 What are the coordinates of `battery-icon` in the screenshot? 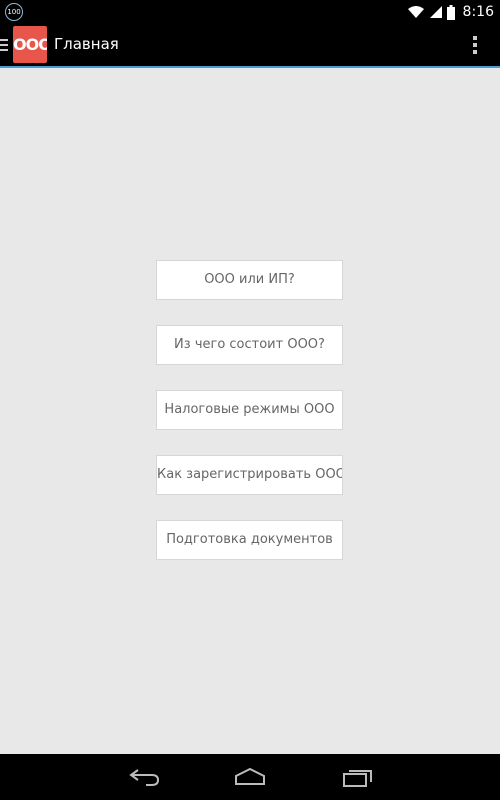 It's located at (450, 12).